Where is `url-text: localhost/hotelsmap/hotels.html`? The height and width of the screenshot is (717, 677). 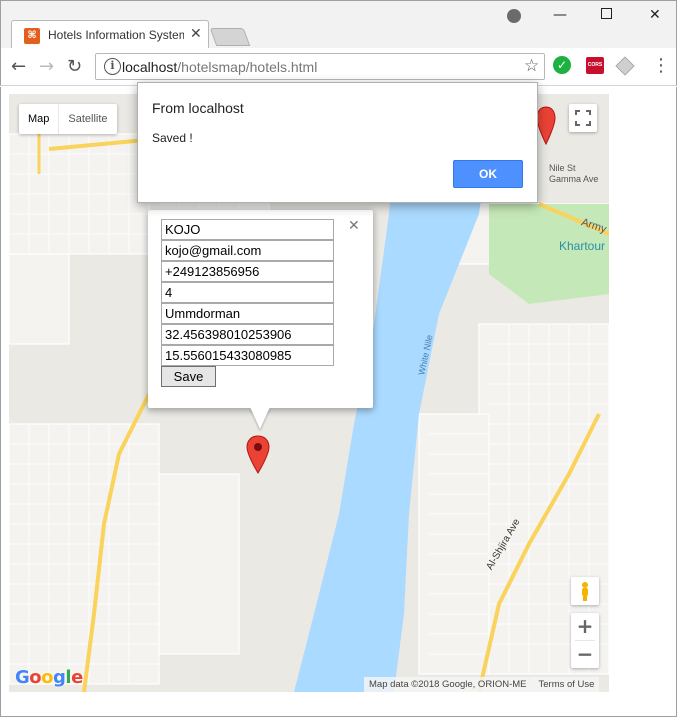
url-text: localhost/hotelsmap/hotels.html is located at coordinates (220, 67).